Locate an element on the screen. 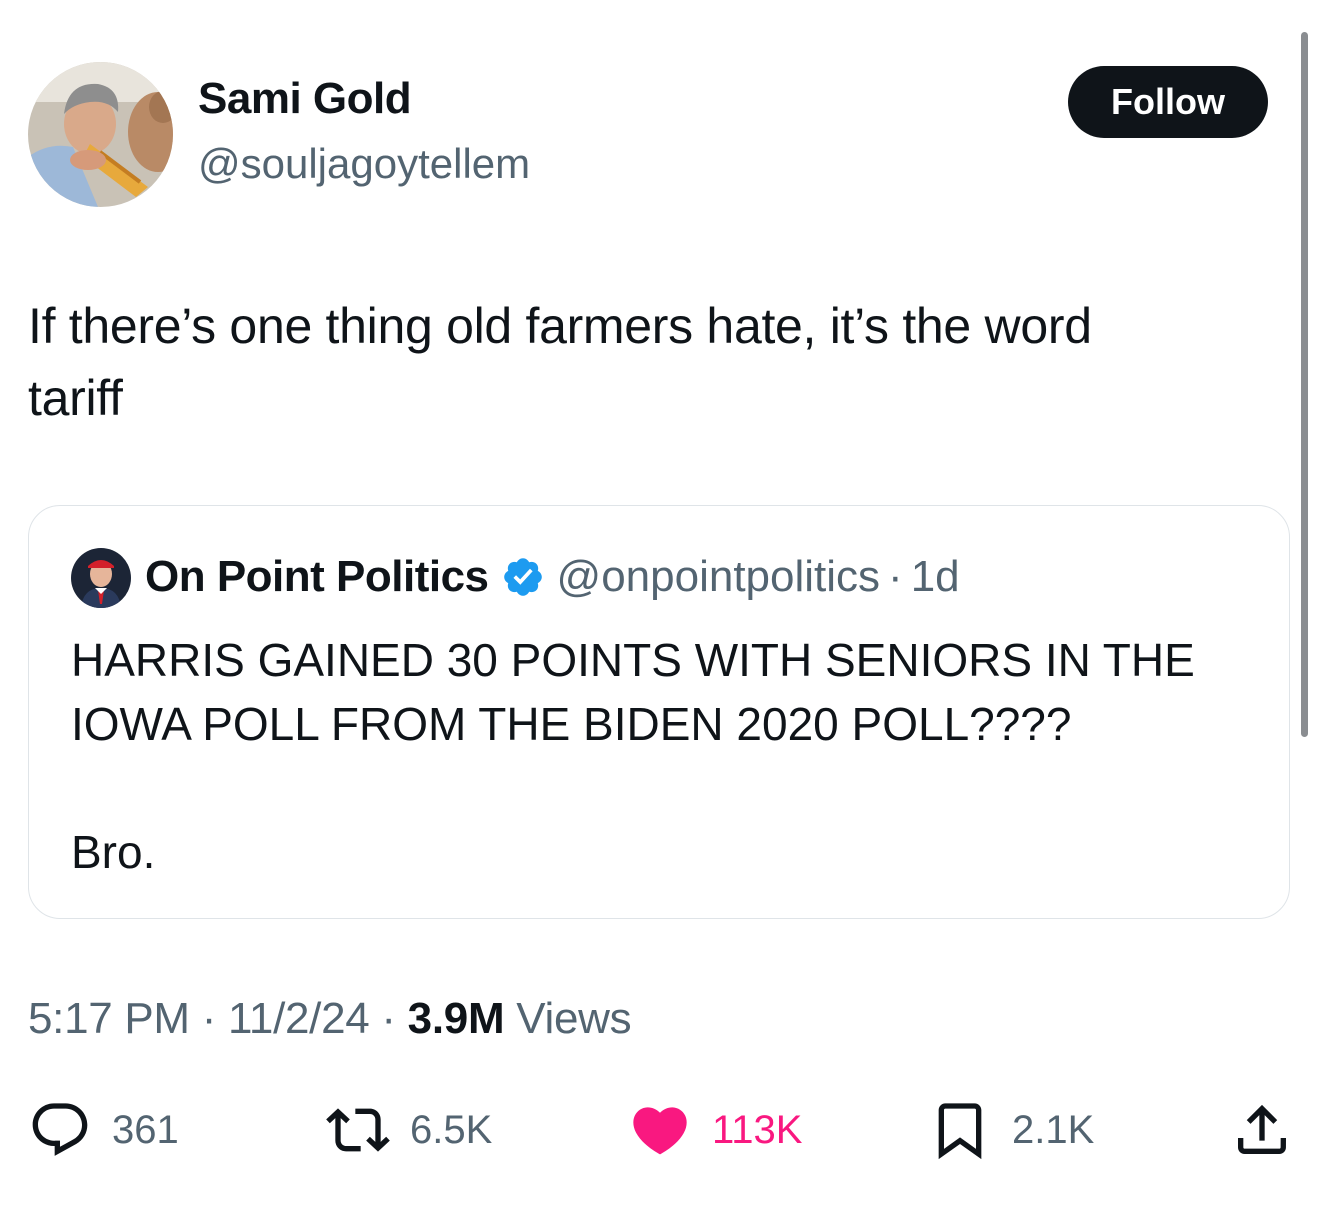  quoted-avatar-image is located at coordinates (101, 578).